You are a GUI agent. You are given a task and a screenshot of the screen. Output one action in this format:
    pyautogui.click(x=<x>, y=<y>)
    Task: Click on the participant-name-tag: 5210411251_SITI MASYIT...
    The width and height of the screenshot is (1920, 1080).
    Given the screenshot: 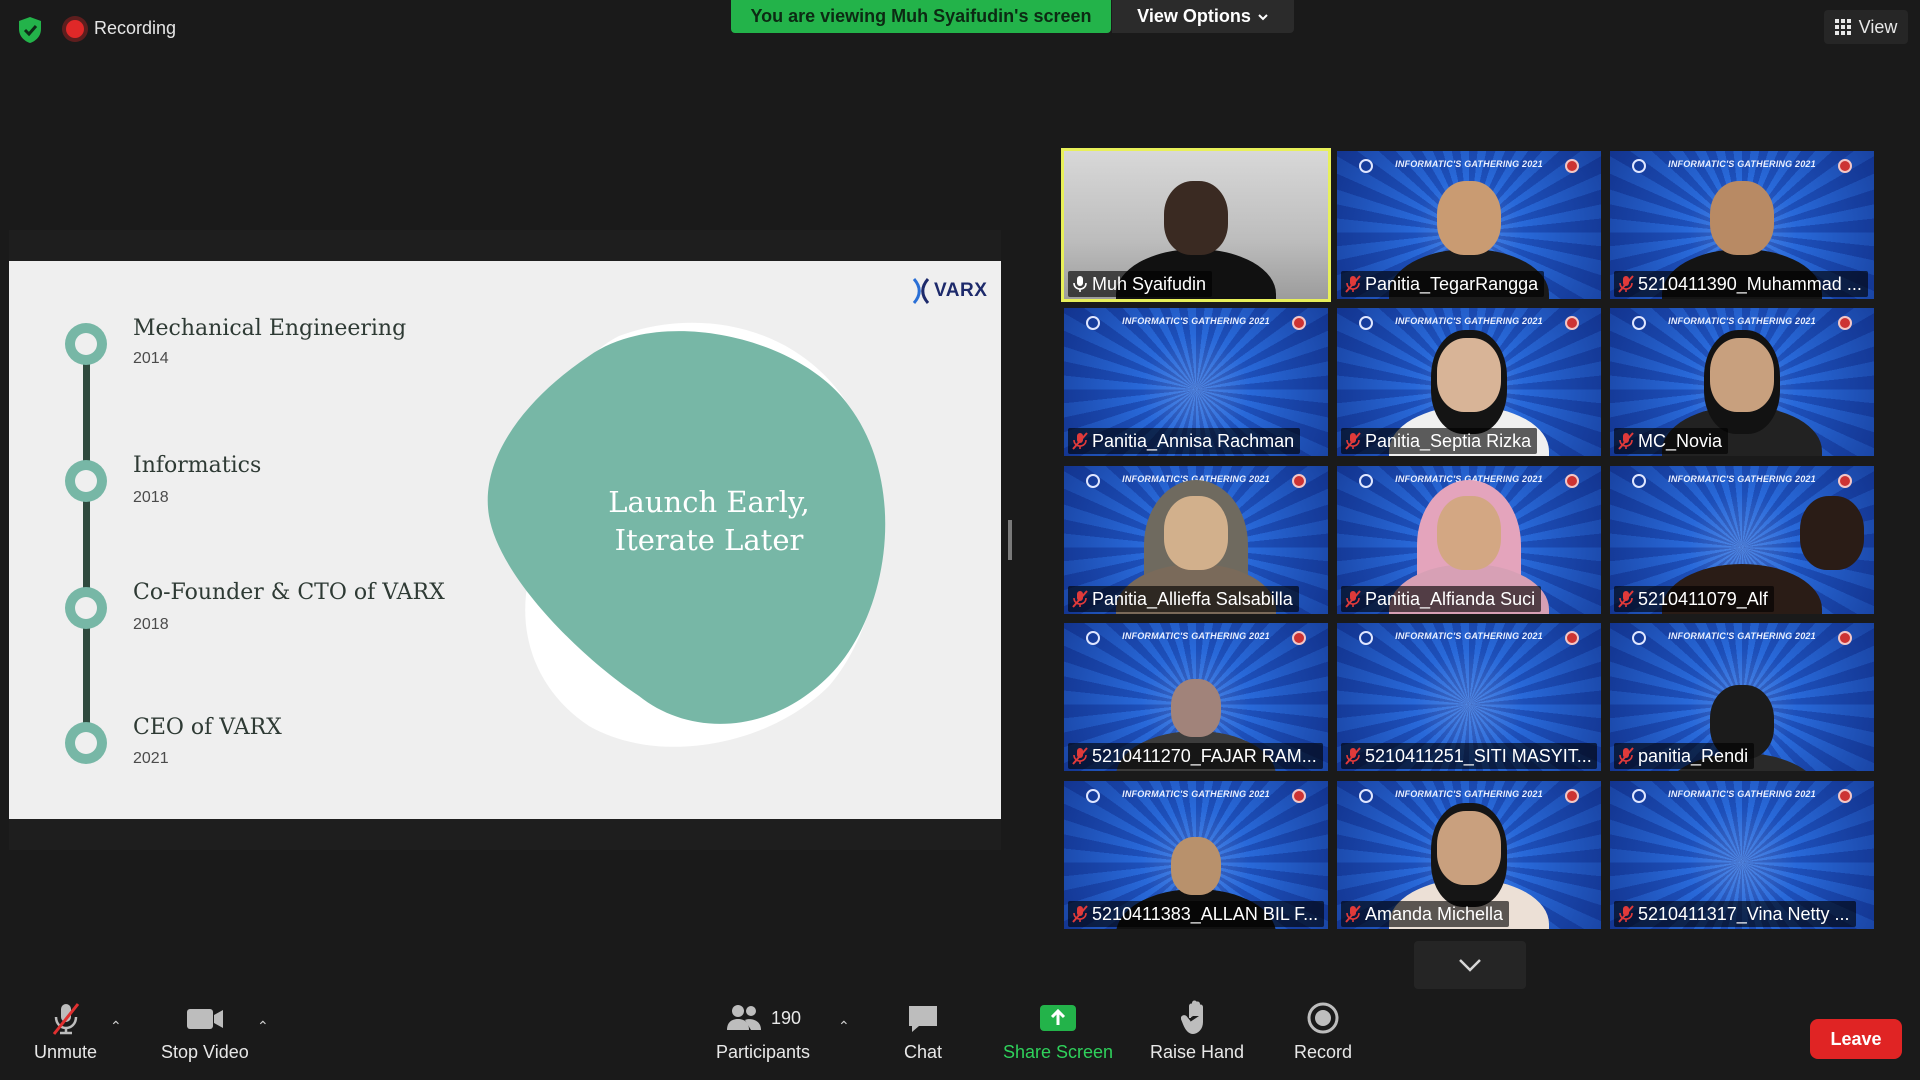 What is the action you would take?
    pyautogui.click(x=1469, y=756)
    